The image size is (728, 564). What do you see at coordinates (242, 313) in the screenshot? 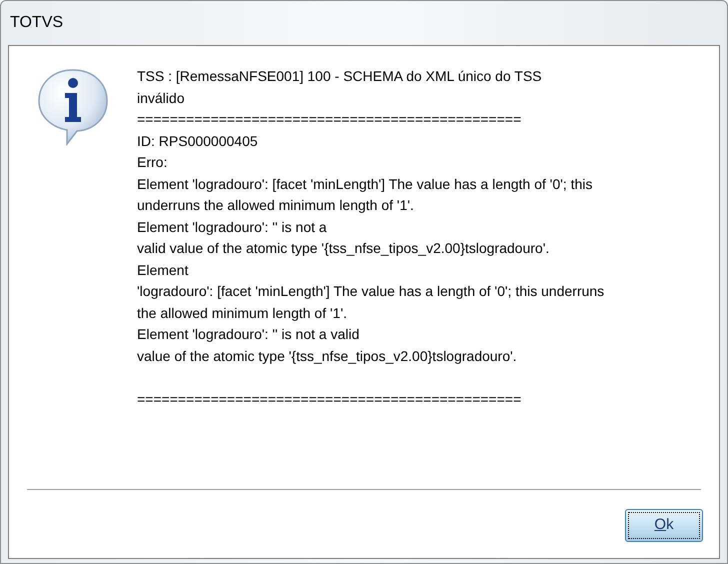
I see `message-line: the allowed minimum length of '1'.` at bounding box center [242, 313].